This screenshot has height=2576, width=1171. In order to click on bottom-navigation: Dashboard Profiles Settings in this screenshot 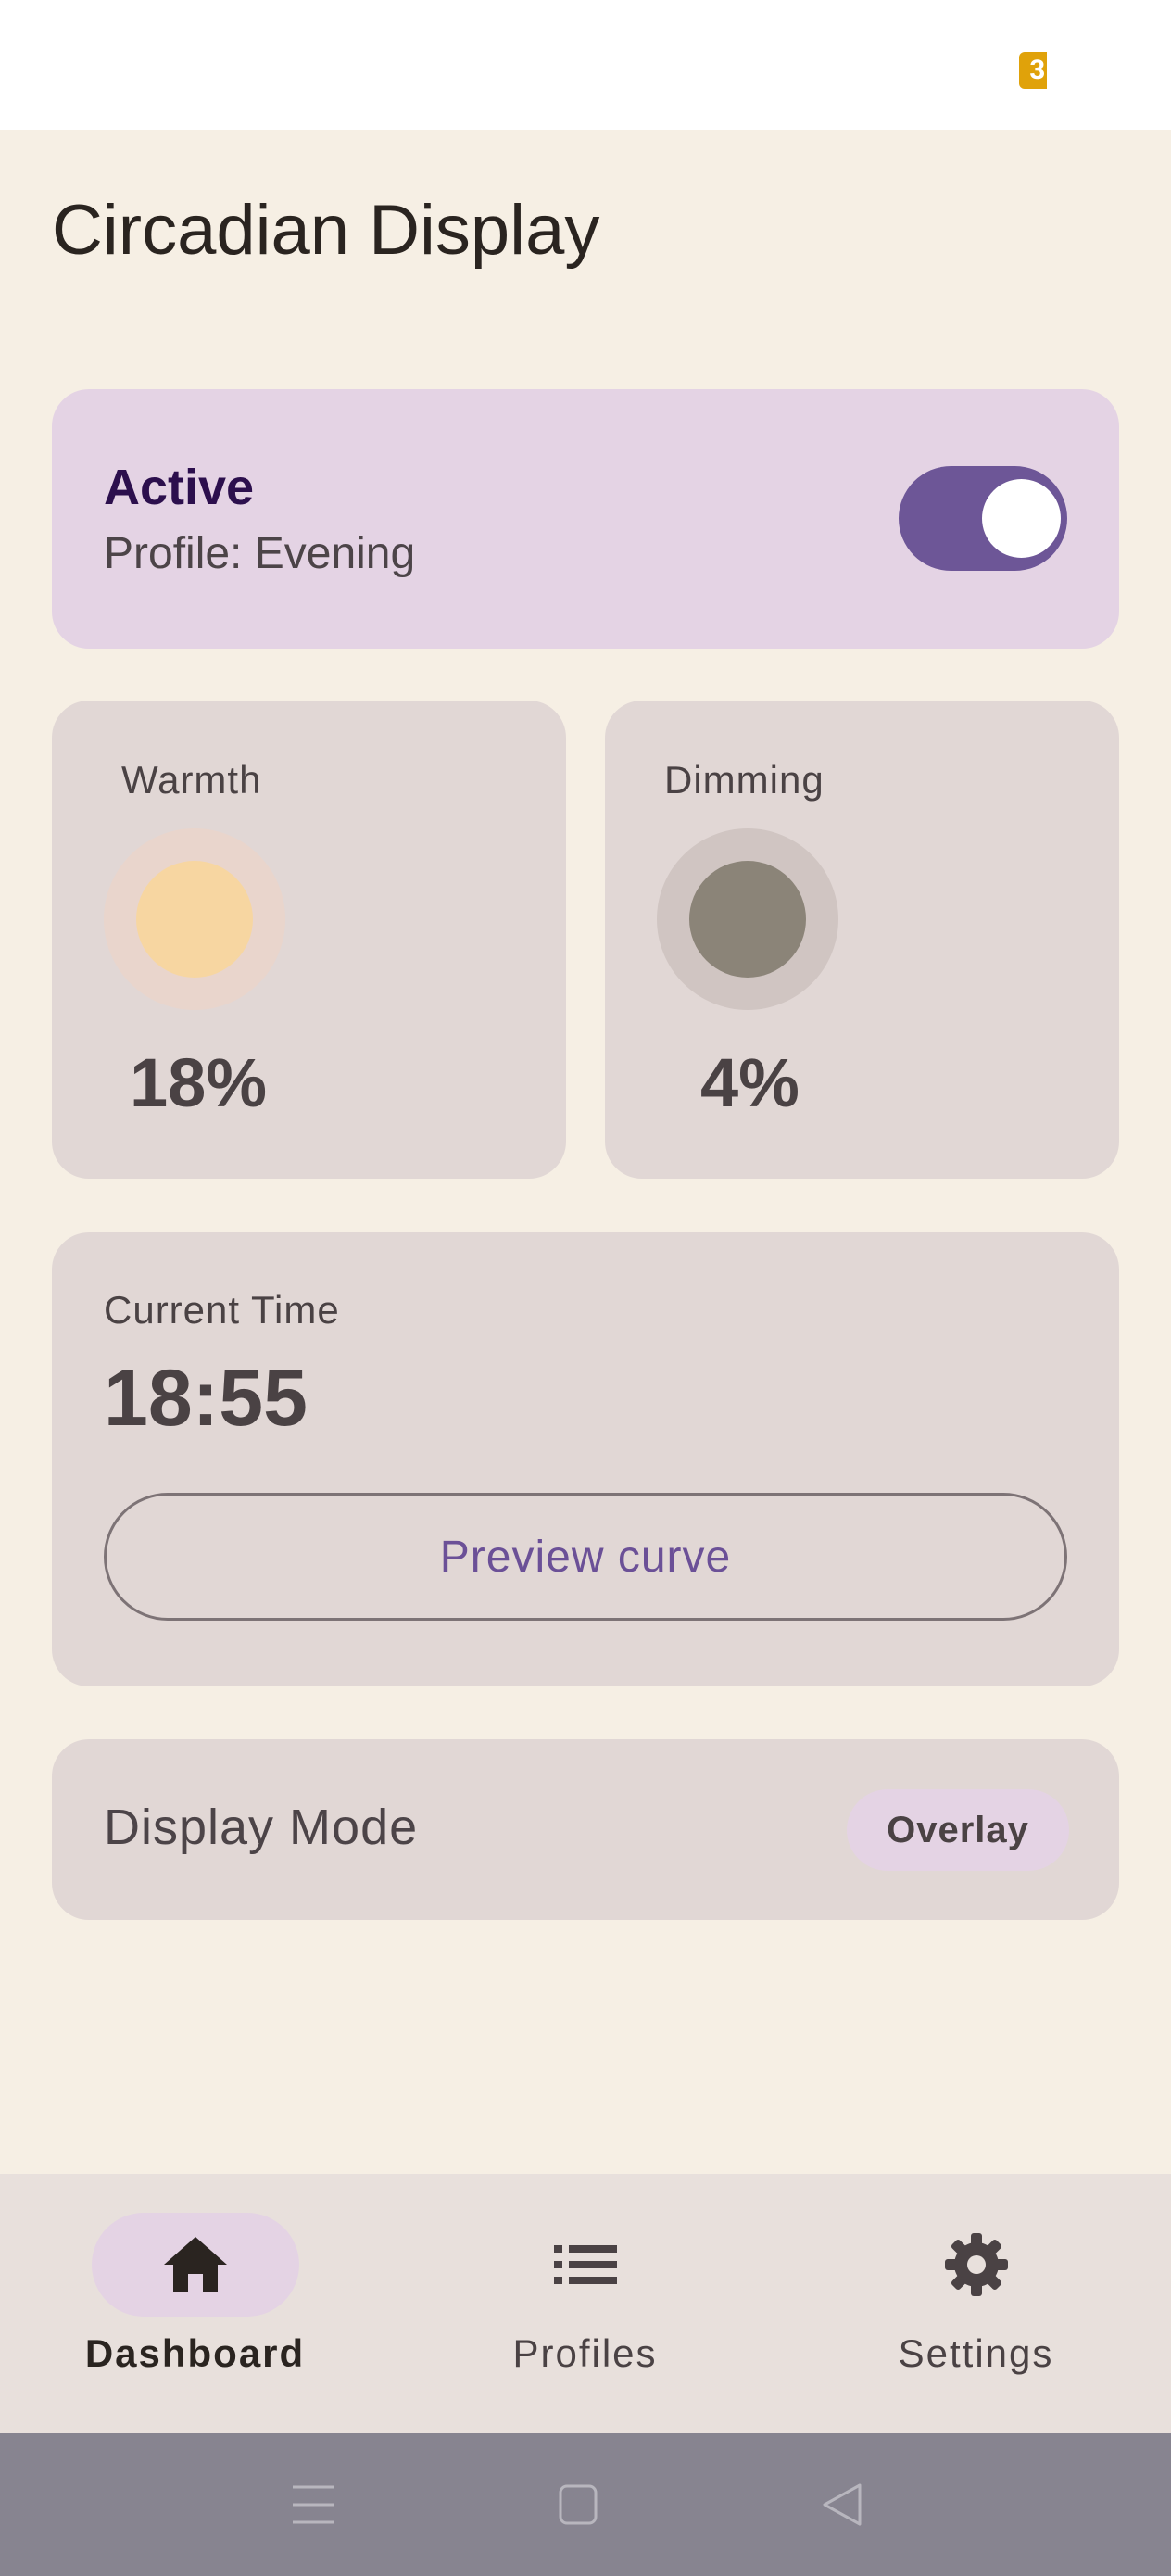, I will do `click(585, 2303)`.